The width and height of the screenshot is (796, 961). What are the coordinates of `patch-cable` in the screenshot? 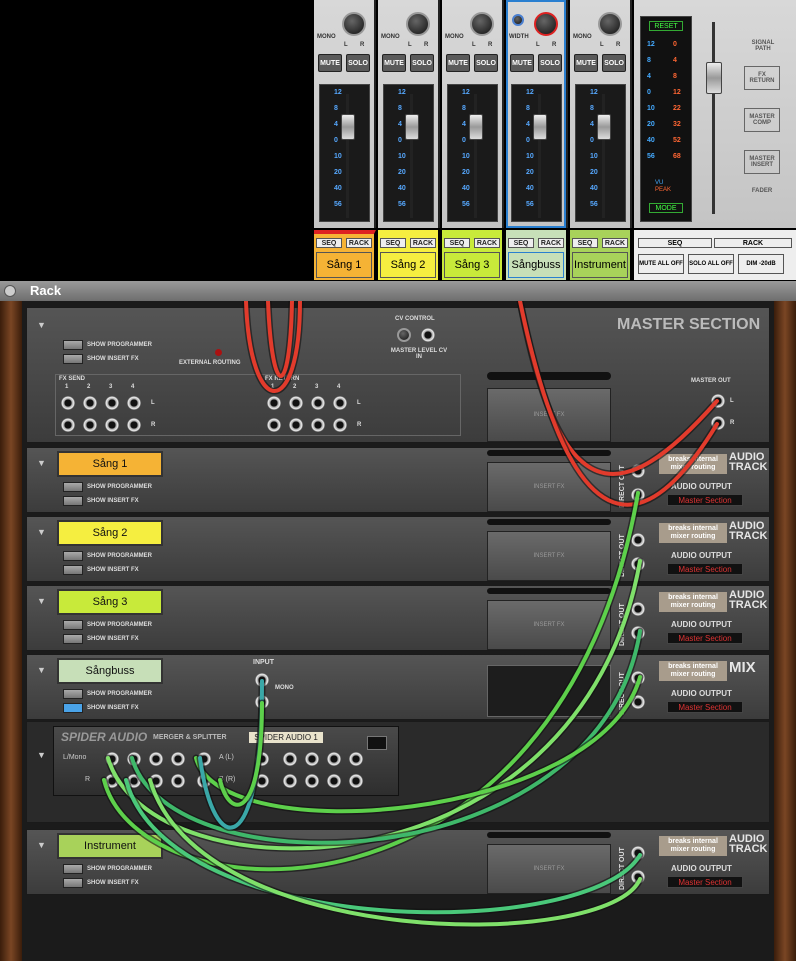 It's located at (395, 852).